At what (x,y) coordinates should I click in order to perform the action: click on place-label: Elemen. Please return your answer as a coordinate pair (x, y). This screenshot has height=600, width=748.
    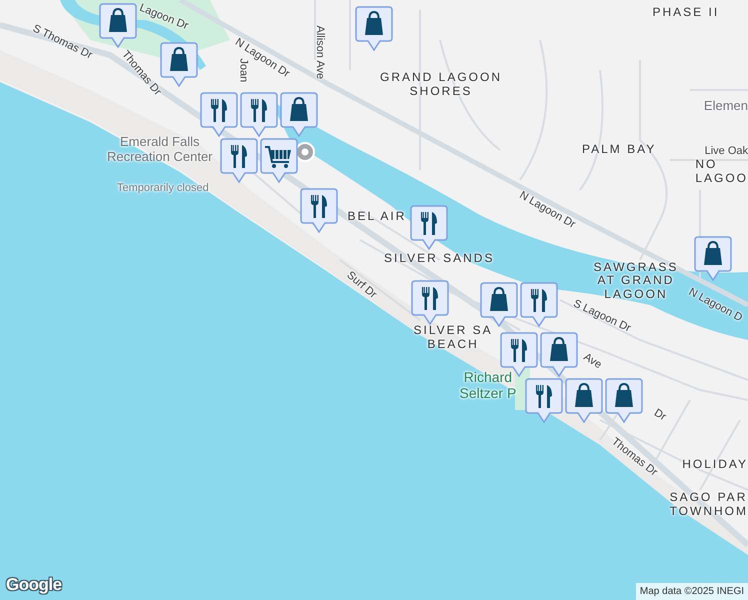
    Looking at the image, I should click on (726, 106).